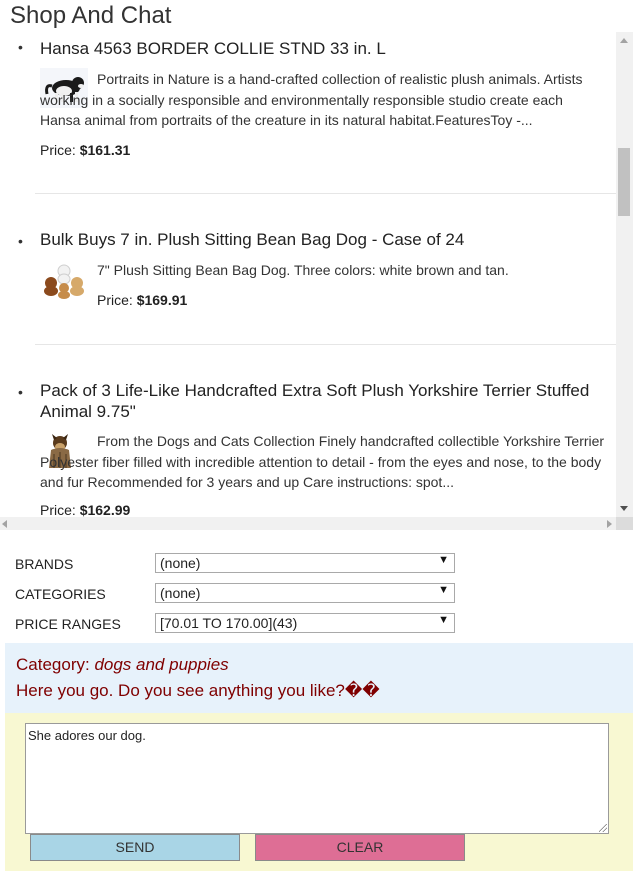  I want to click on product-title: Hansa 4563 BORDER COLLIE STND 33 in. L, so click(320, 48).